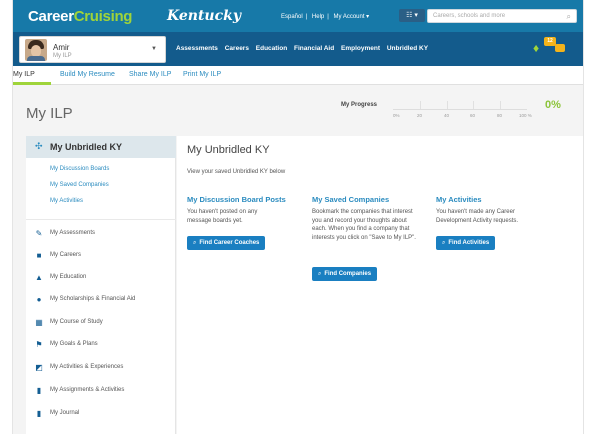 Image resolution: width=600 pixels, height=434 pixels. I want to click on search-input: Careers, schools and more ⌕, so click(502, 16).